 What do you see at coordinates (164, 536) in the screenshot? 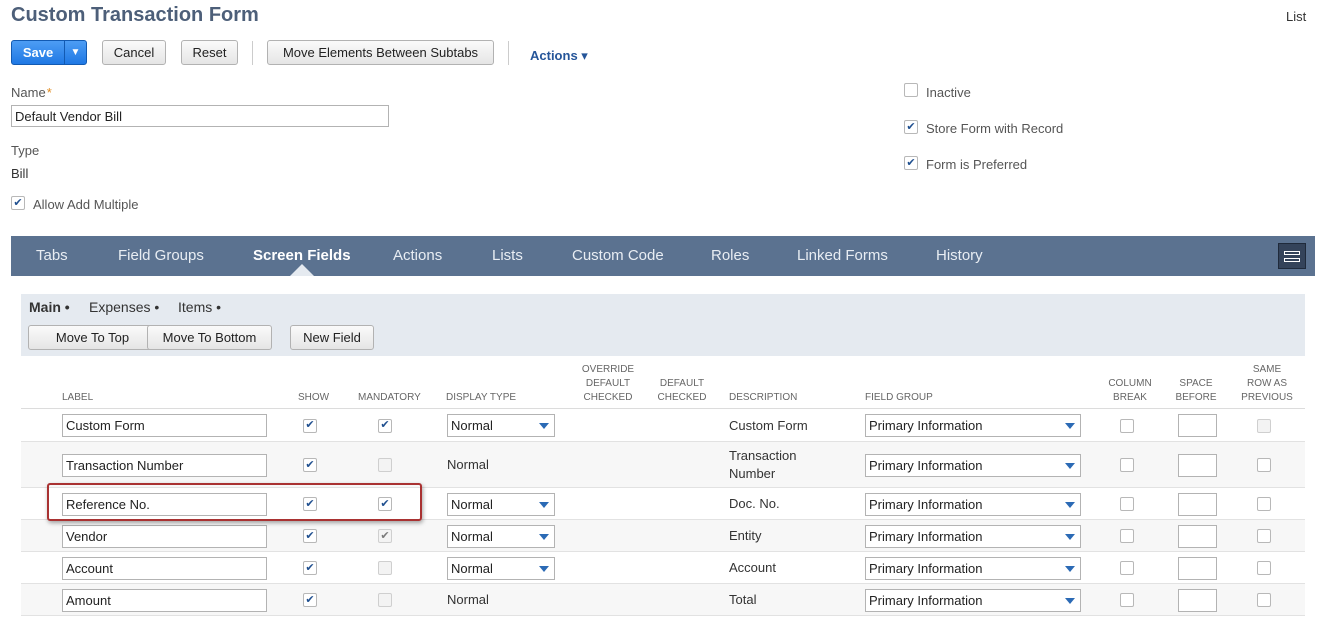
I see `row-label-input: Vendor` at bounding box center [164, 536].